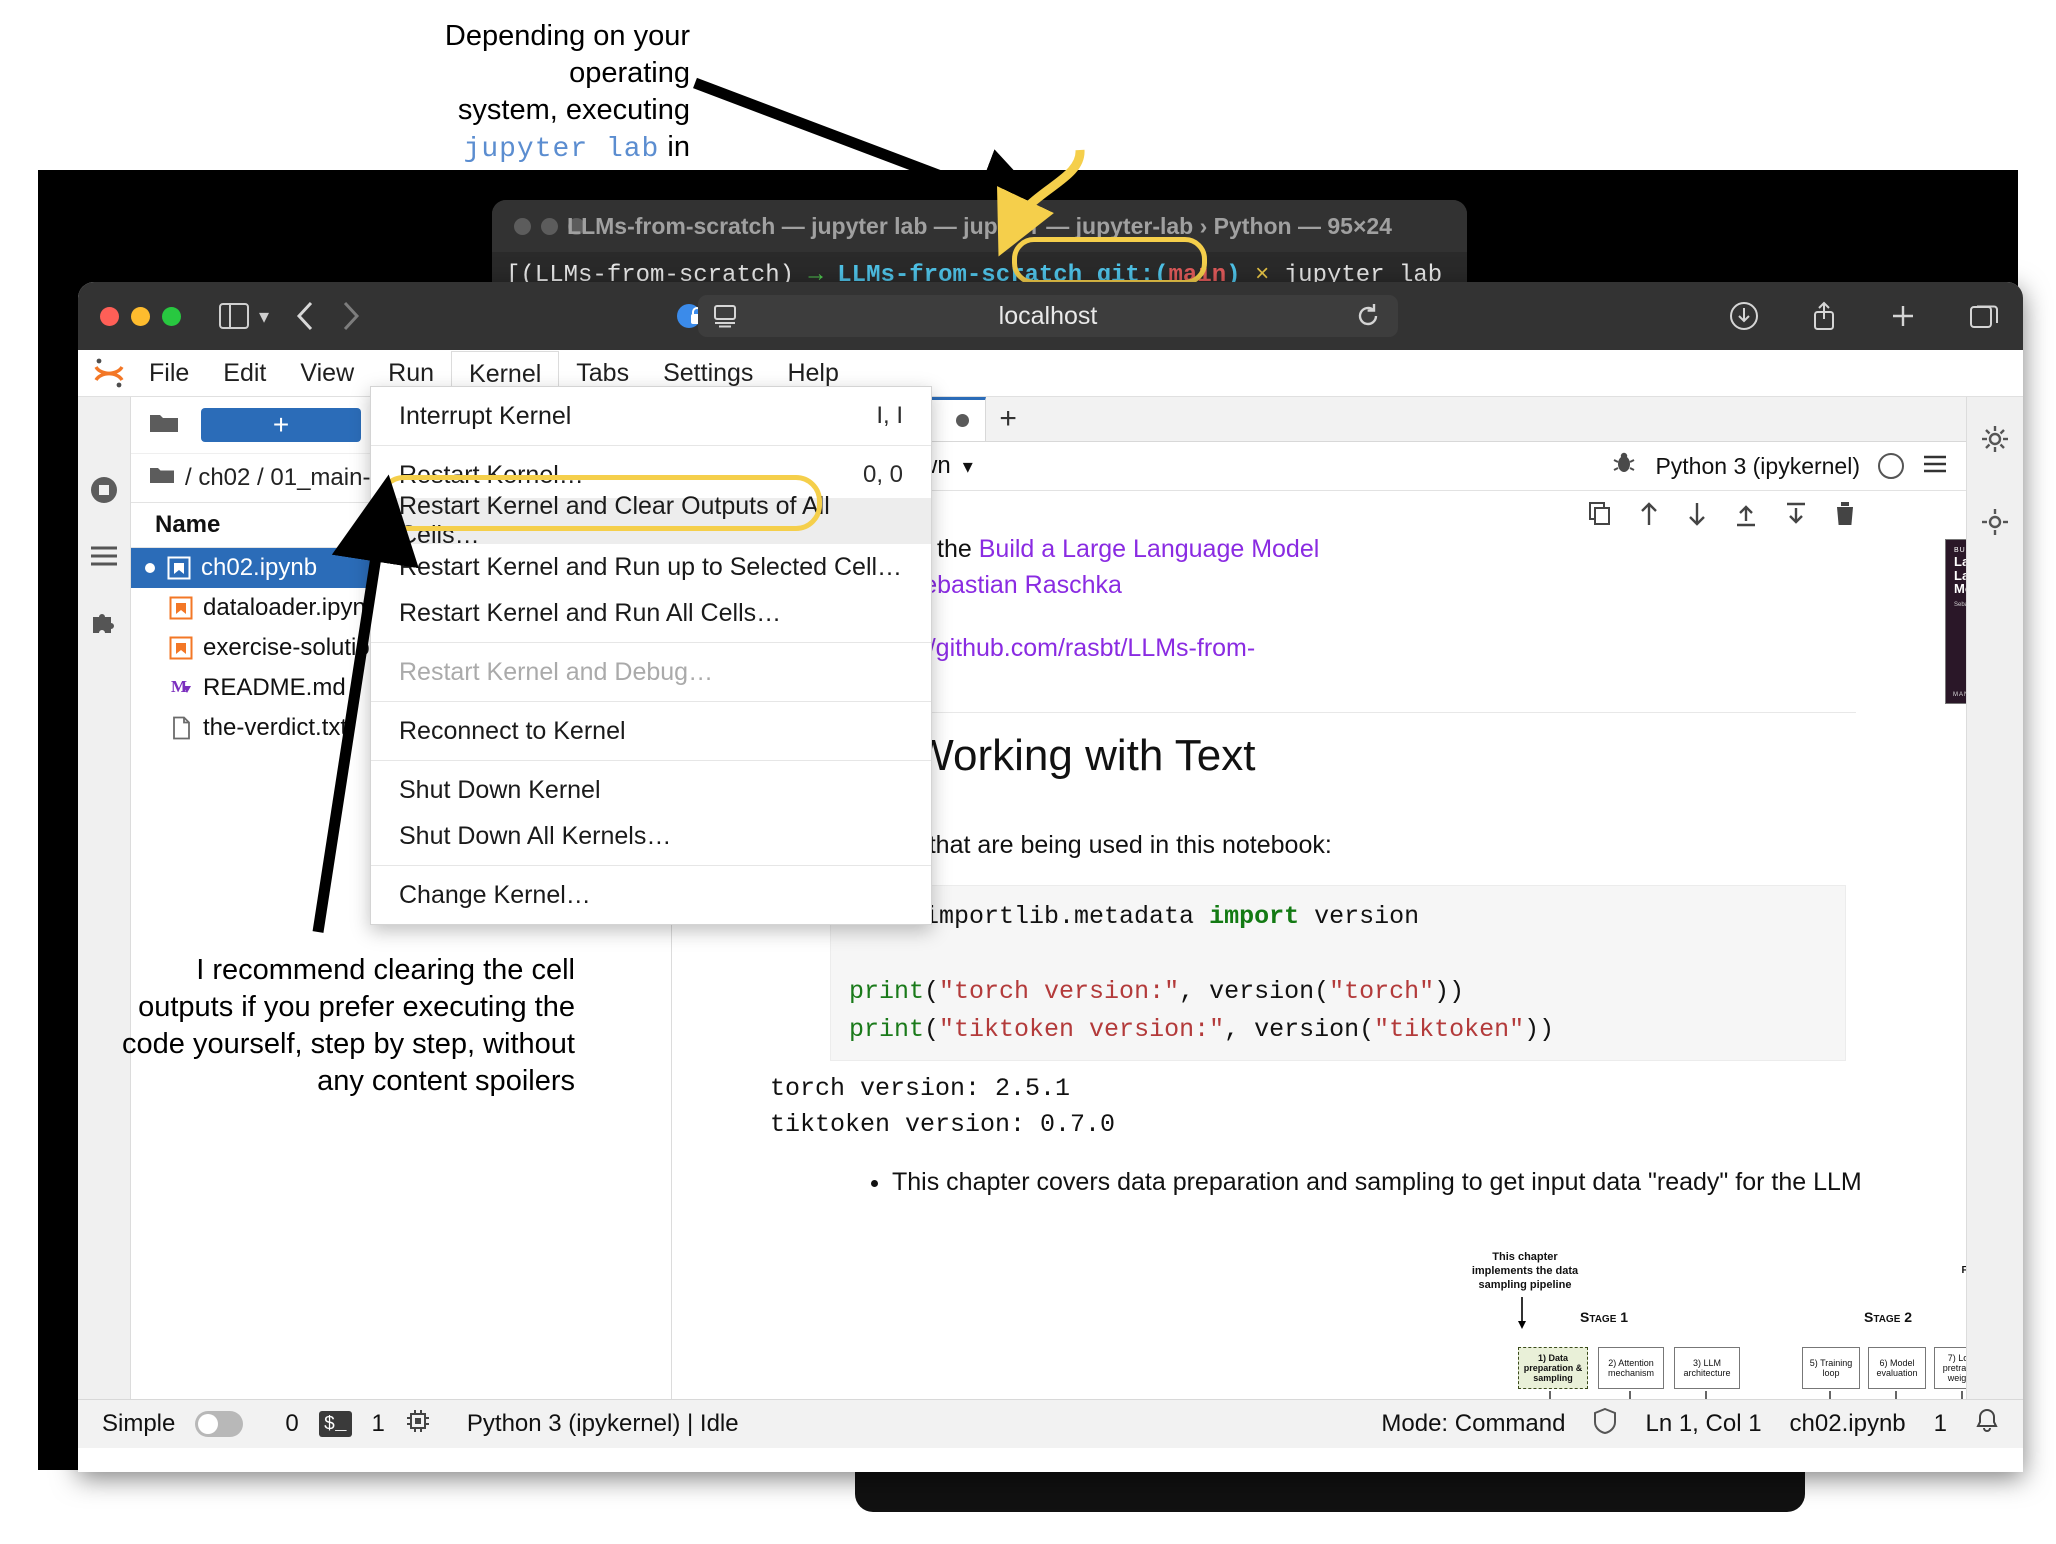 The height and width of the screenshot is (1544, 2056). Describe the element at coordinates (1960, 604) in the screenshot. I see `book-cover-author: Sebastian Raschka` at that location.